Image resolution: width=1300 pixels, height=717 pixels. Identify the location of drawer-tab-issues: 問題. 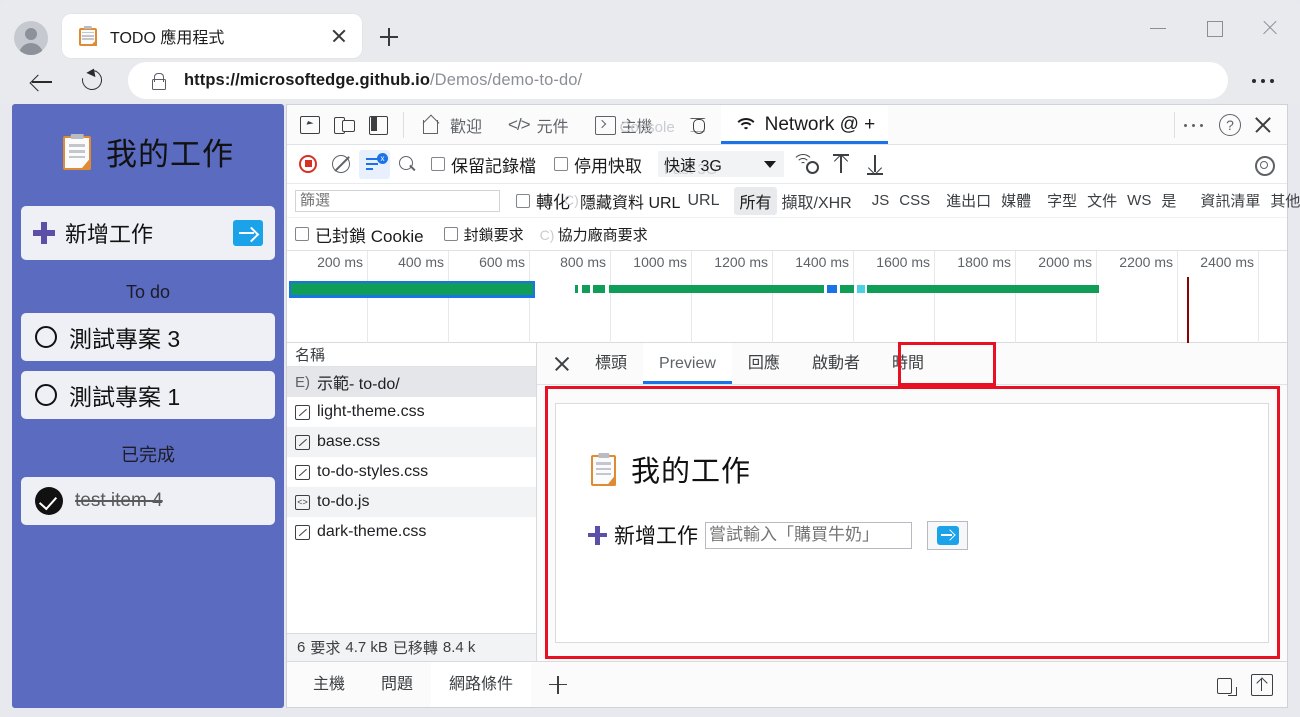
(397, 684).